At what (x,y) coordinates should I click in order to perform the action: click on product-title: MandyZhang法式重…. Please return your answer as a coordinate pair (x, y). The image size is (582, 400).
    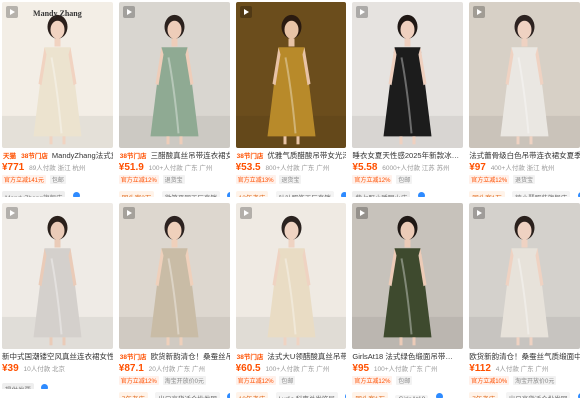
    Looking at the image, I should click on (82, 155).